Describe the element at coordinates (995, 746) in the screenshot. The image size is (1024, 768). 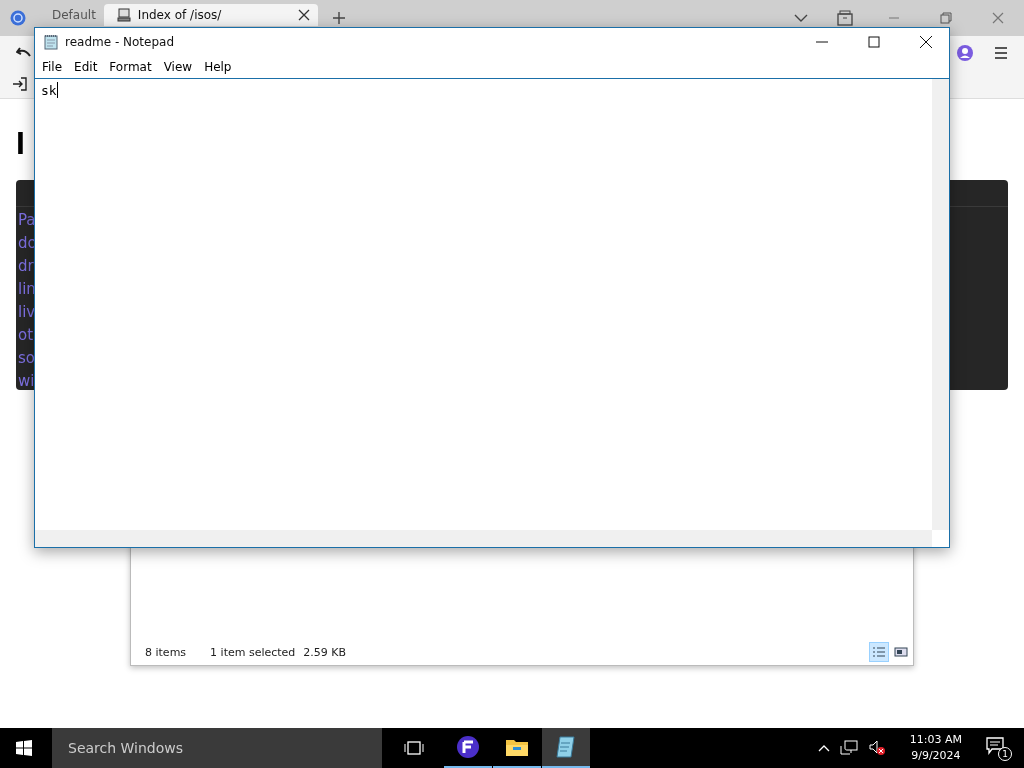
I see `notification-icon` at that location.